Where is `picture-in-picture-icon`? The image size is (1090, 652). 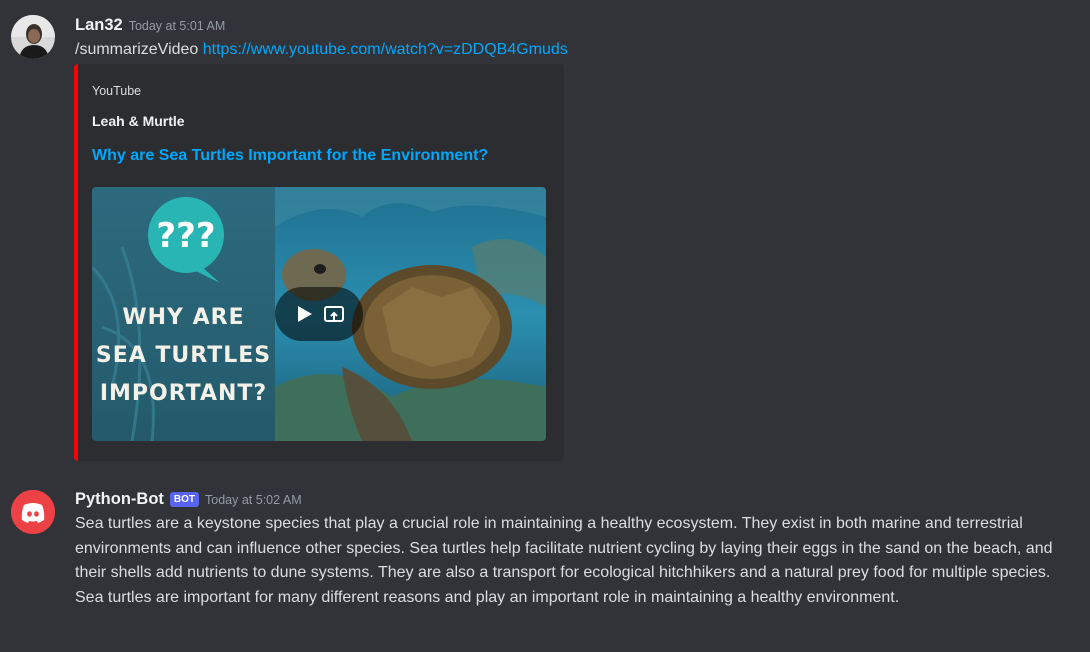
picture-in-picture-icon is located at coordinates (334, 314).